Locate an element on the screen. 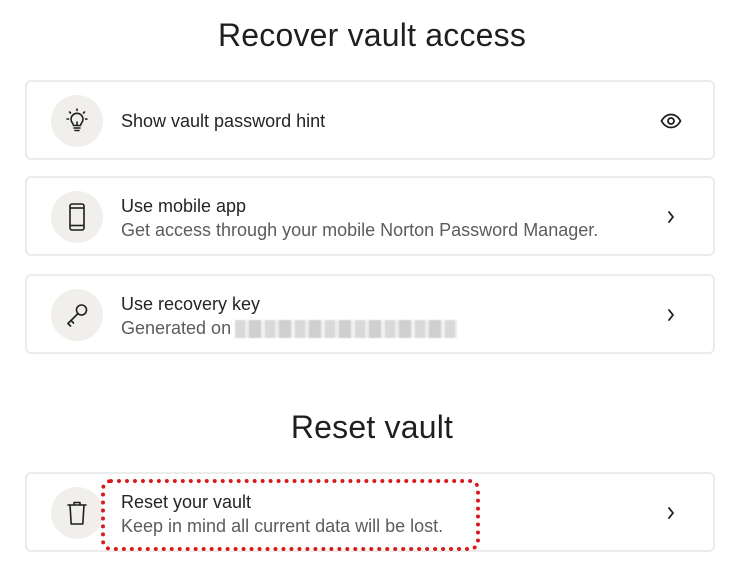 Image resolution: width=744 pixels, height=582 pixels. redacted-date is located at coordinates (346, 329).